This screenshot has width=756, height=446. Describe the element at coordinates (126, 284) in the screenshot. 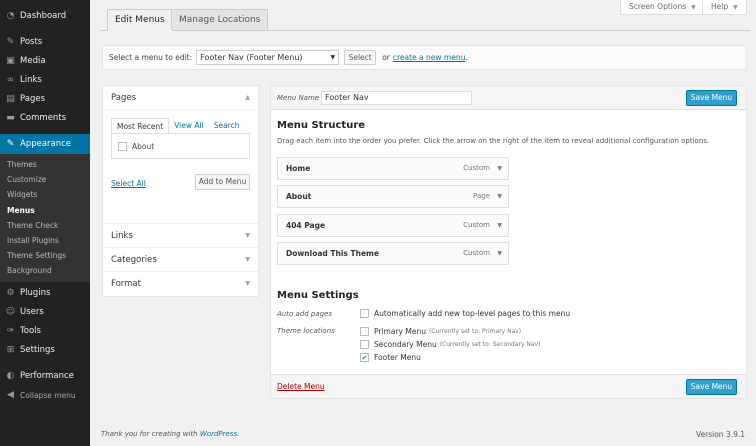

I see `accordion-format-title: Format` at that location.